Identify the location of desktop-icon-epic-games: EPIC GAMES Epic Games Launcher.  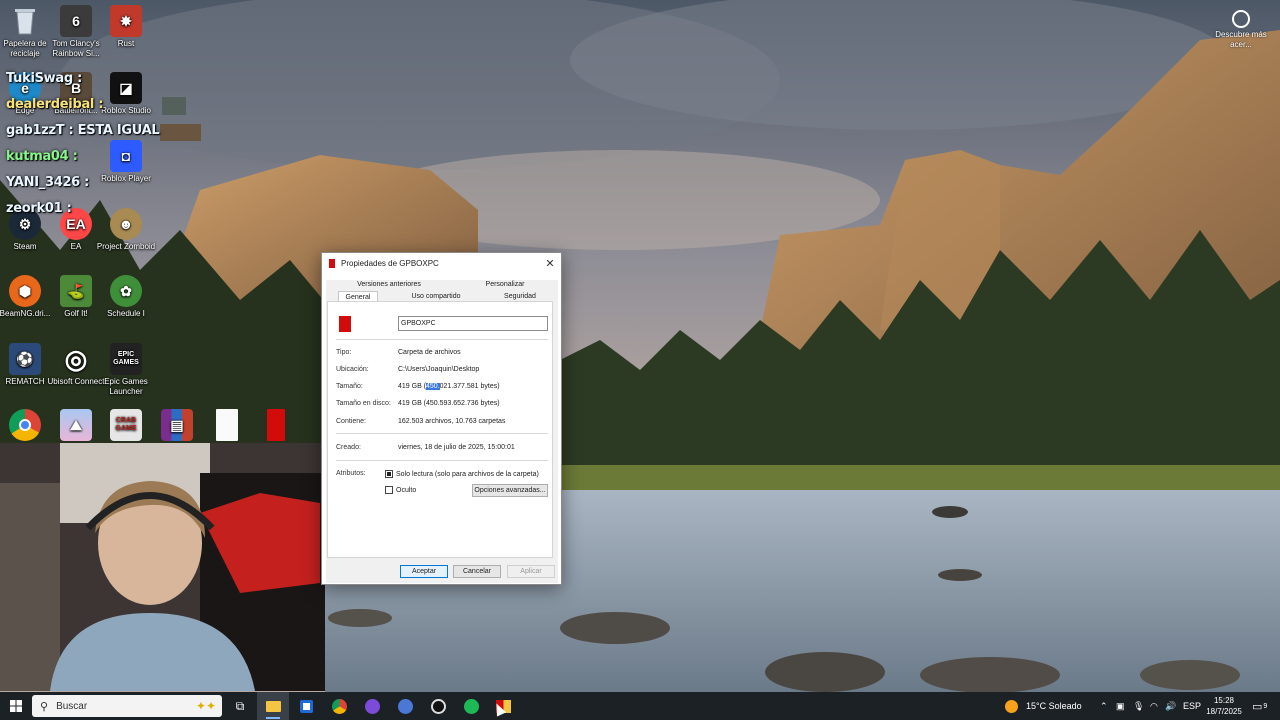
(126, 370).